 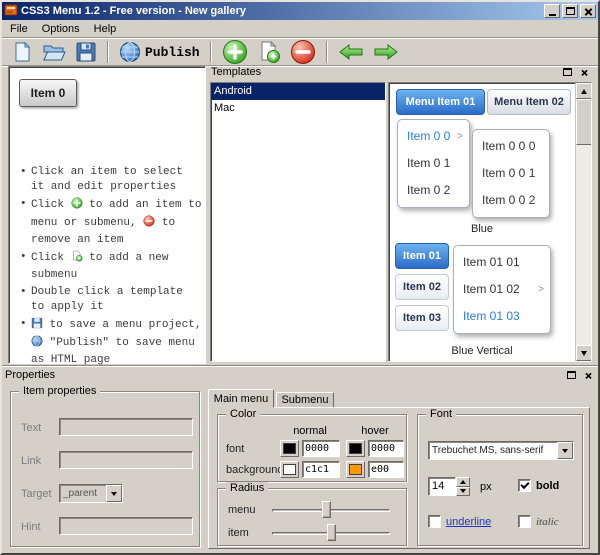 What do you see at coordinates (583, 222) in the screenshot?
I see `scrollbar` at bounding box center [583, 222].